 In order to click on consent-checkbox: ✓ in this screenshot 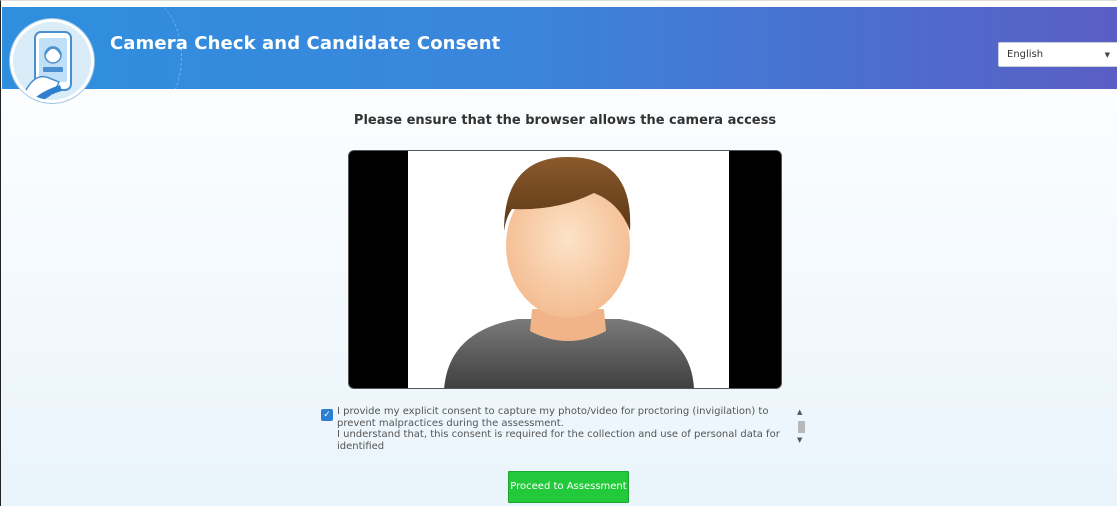, I will do `click(327, 415)`.